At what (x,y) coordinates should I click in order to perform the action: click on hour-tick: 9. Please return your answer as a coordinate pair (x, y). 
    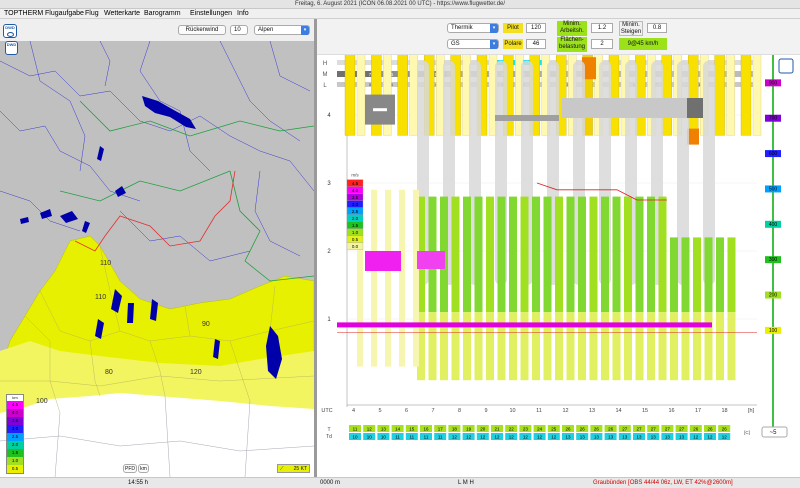
    Looking at the image, I should click on (485, 411).